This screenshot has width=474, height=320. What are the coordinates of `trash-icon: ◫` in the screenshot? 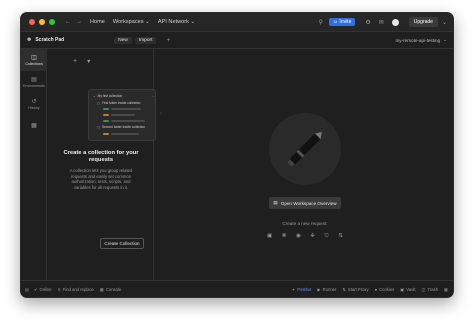 It's located at (423, 289).